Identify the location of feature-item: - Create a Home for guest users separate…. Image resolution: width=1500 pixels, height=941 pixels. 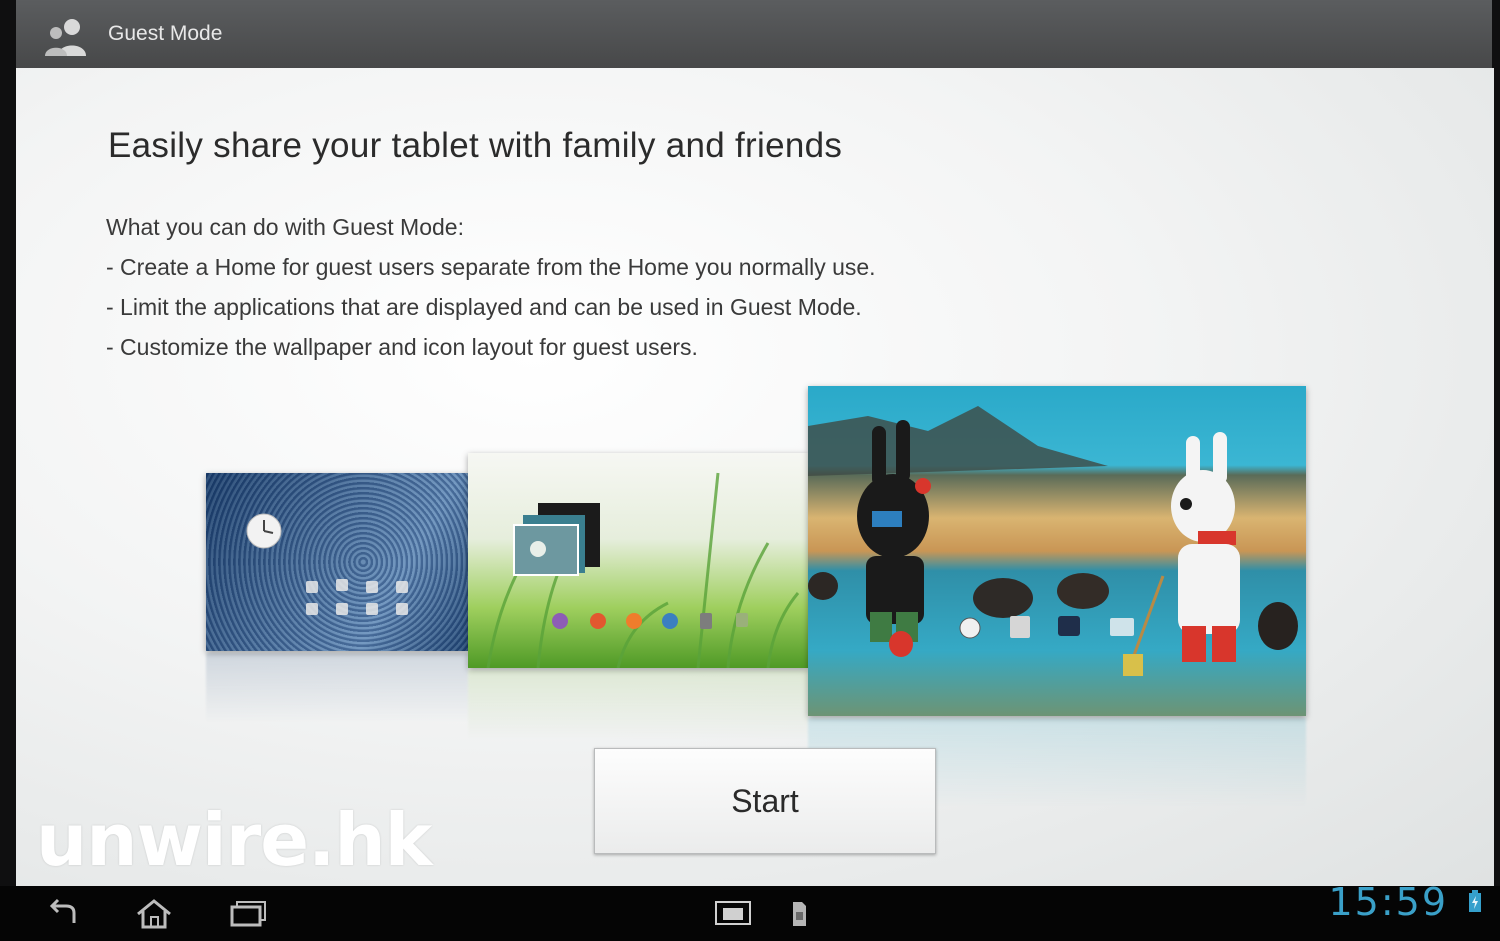
(491, 267).